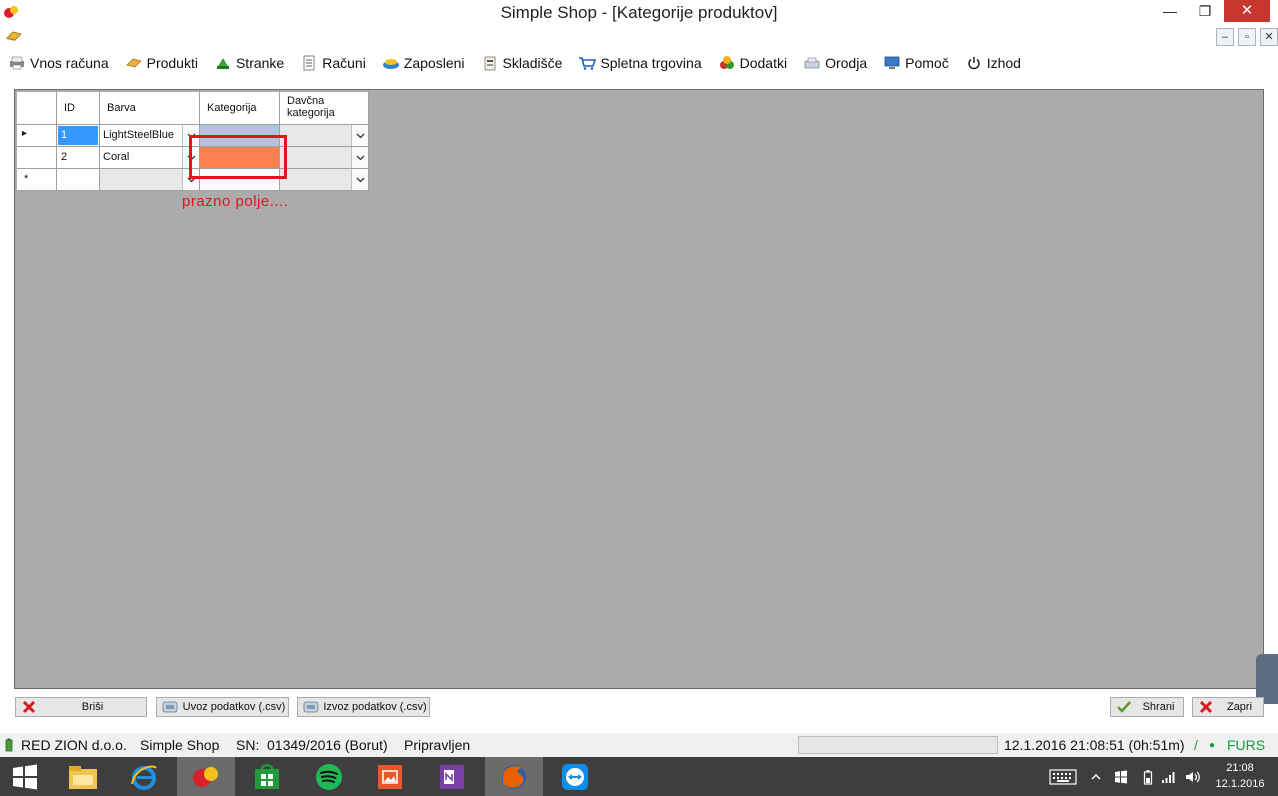  Describe the element at coordinates (452, 776) in the screenshot. I see `onenote-icon` at that location.